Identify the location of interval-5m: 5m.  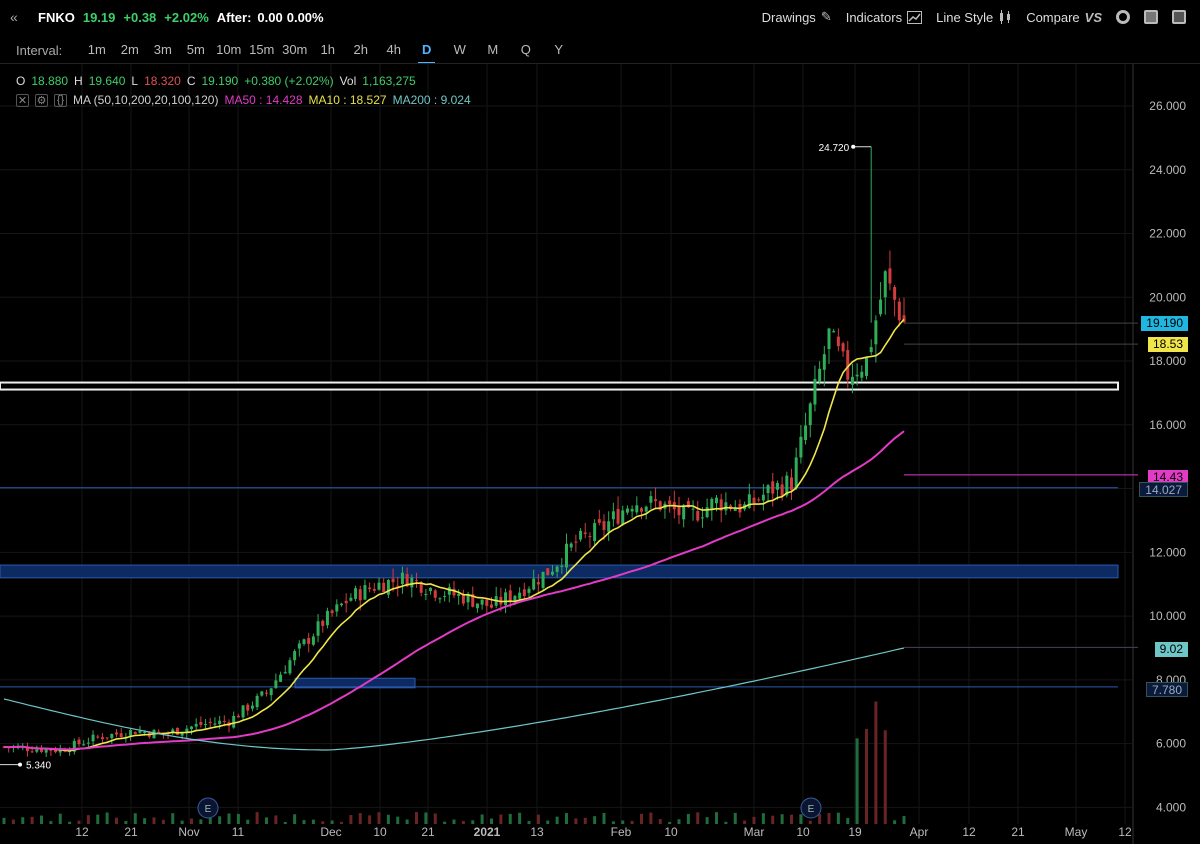
(195, 50).